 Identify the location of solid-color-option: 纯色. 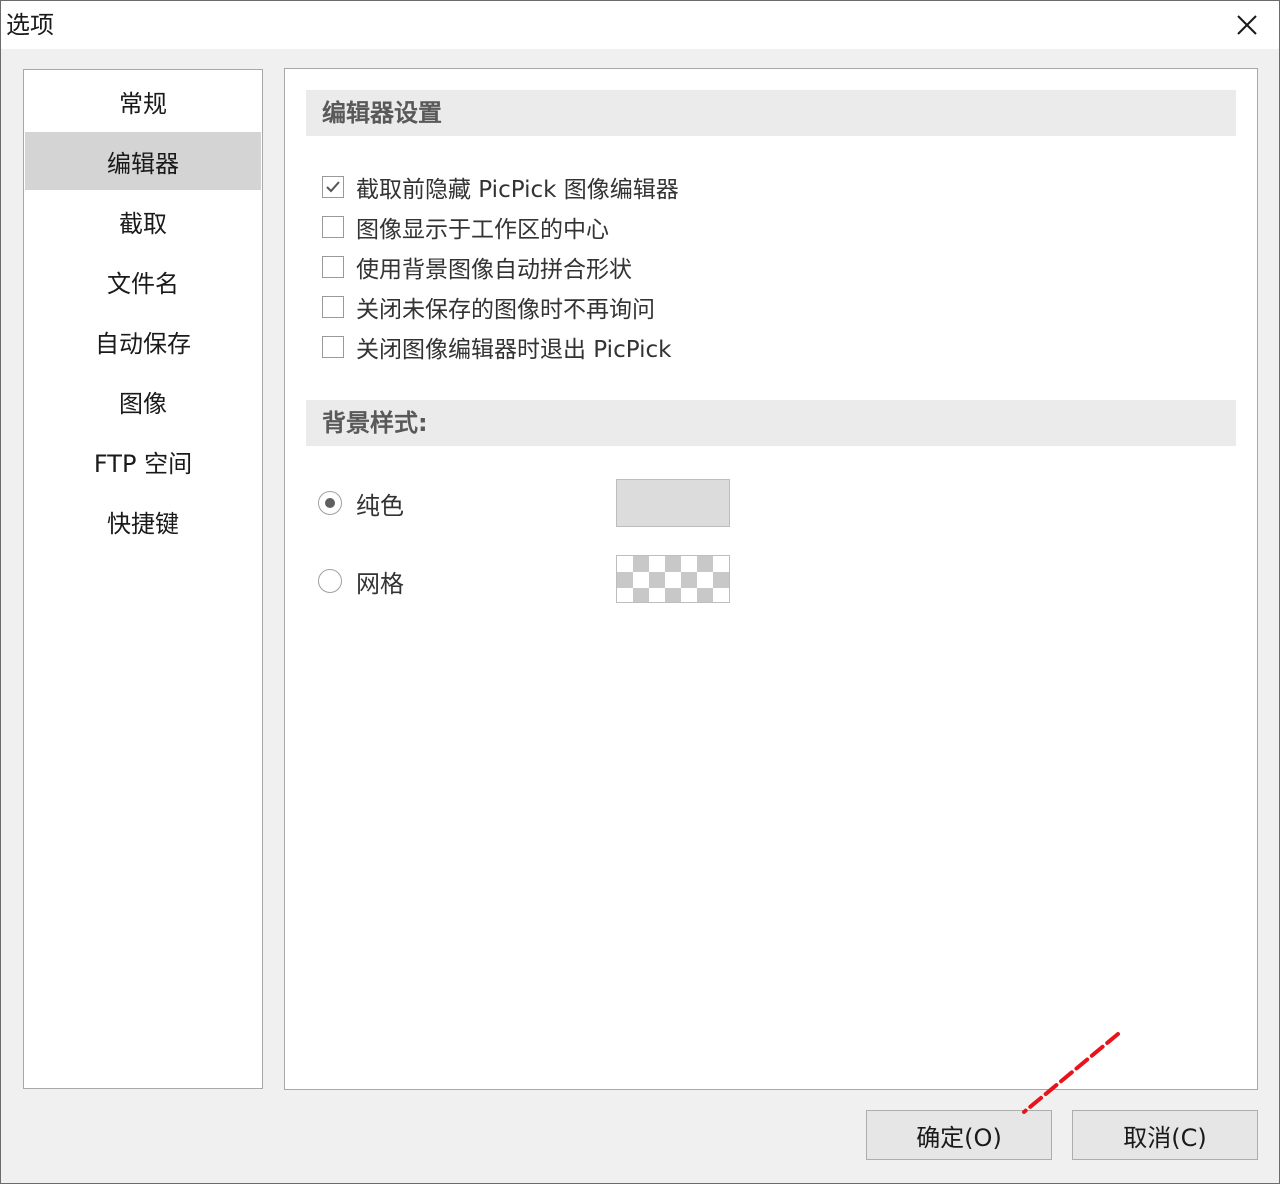
(361, 503).